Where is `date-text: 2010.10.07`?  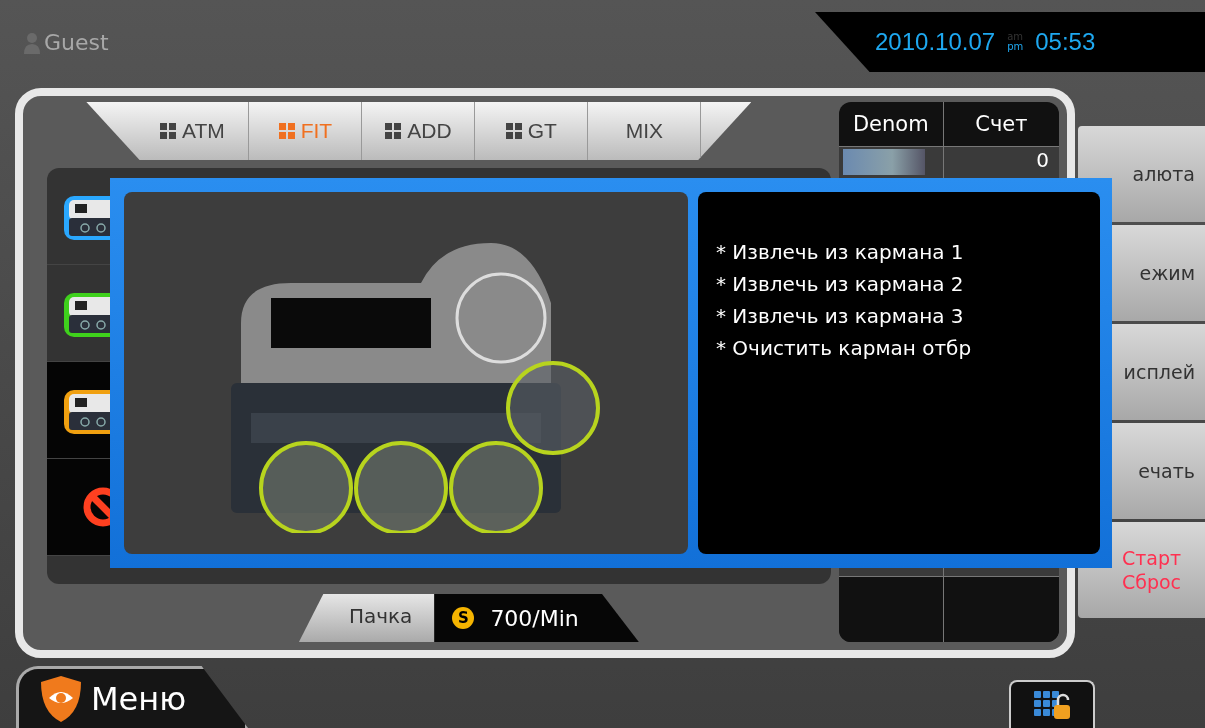 date-text: 2010.10.07 is located at coordinates (935, 42).